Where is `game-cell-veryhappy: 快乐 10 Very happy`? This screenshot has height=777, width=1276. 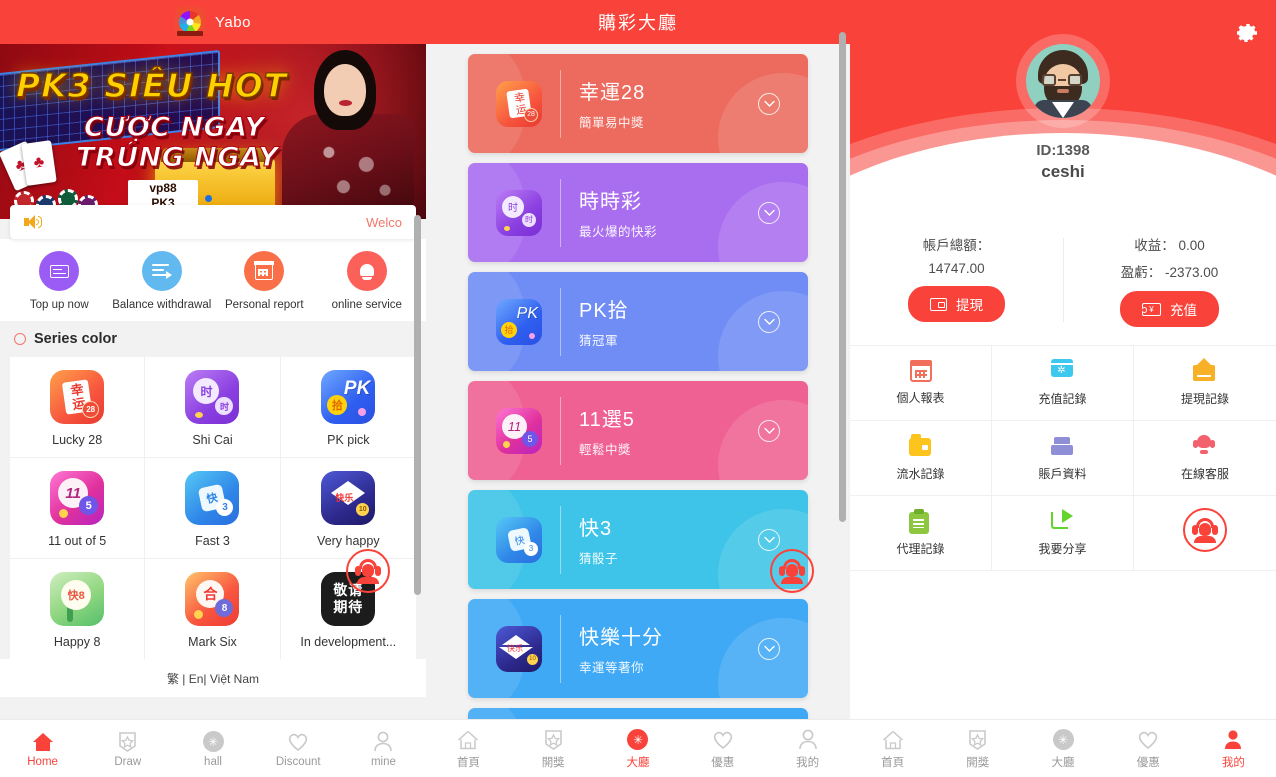
game-cell-veryhappy: 快乐 10 Very happy is located at coordinates (348, 508).